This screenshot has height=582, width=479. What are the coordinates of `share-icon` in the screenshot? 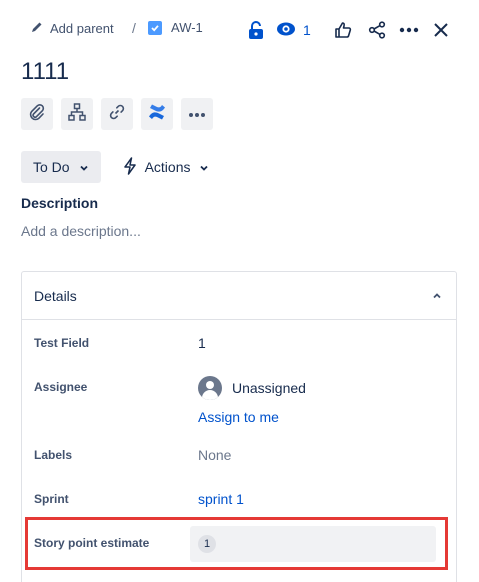 It's located at (377, 30).